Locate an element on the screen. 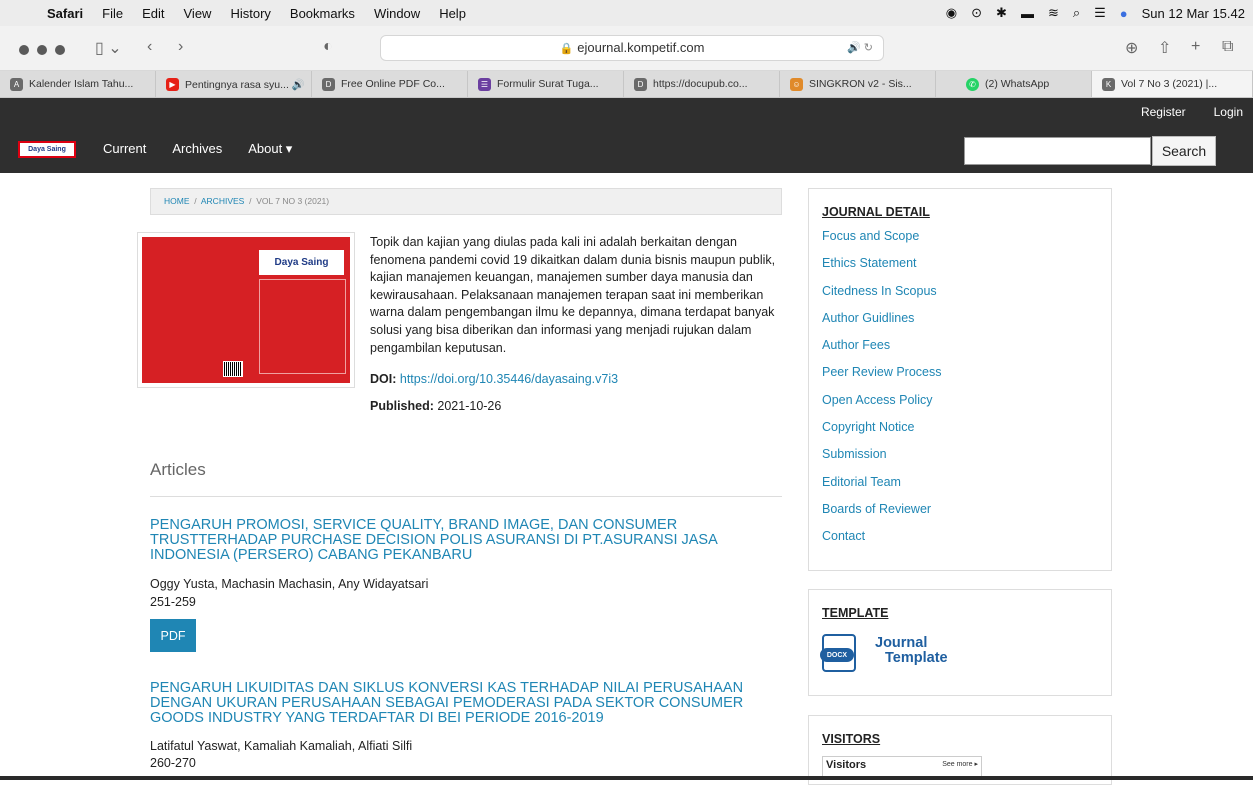 The width and height of the screenshot is (1253, 785). sidebar-link-focus-scope: Focus and Scope is located at coordinates (882, 242).